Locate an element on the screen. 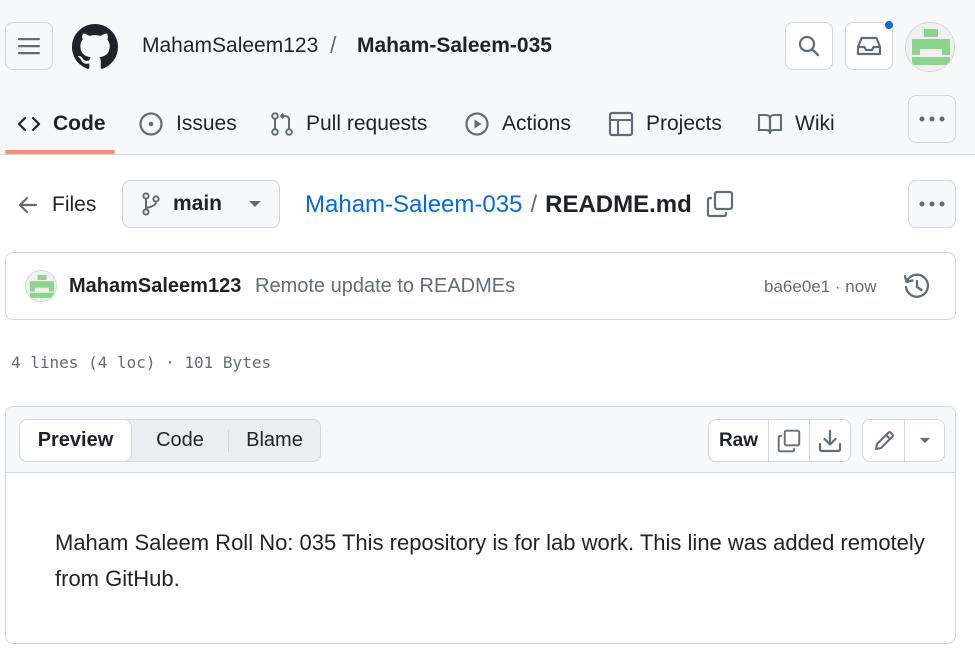  pencil-icon is located at coordinates (884, 440).